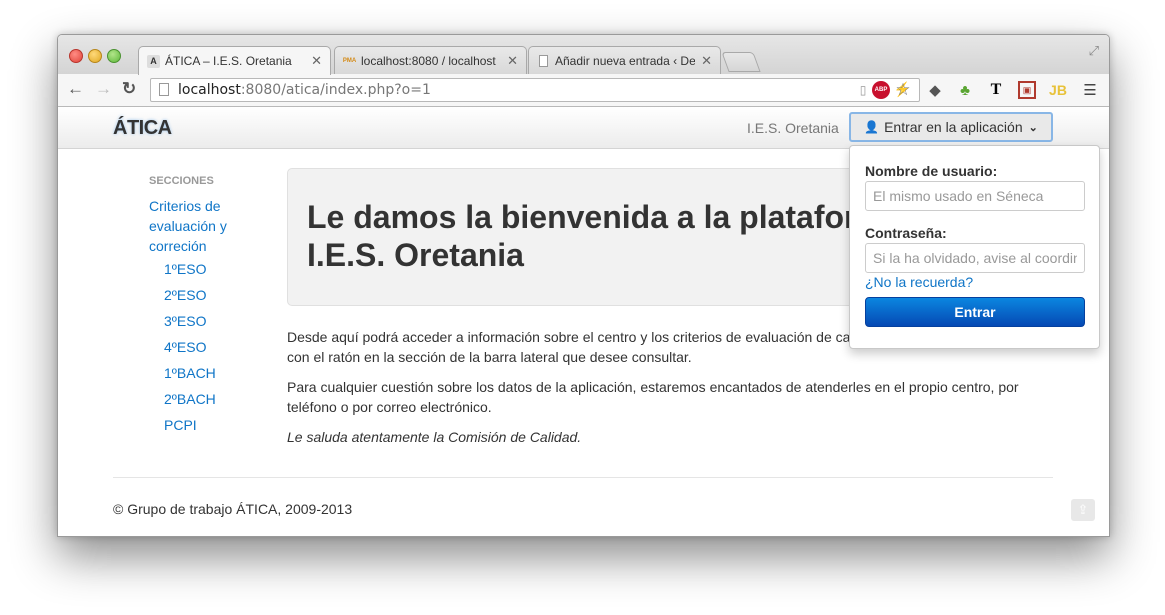  I want to click on brand-logo: ÁTICA, so click(142, 128).